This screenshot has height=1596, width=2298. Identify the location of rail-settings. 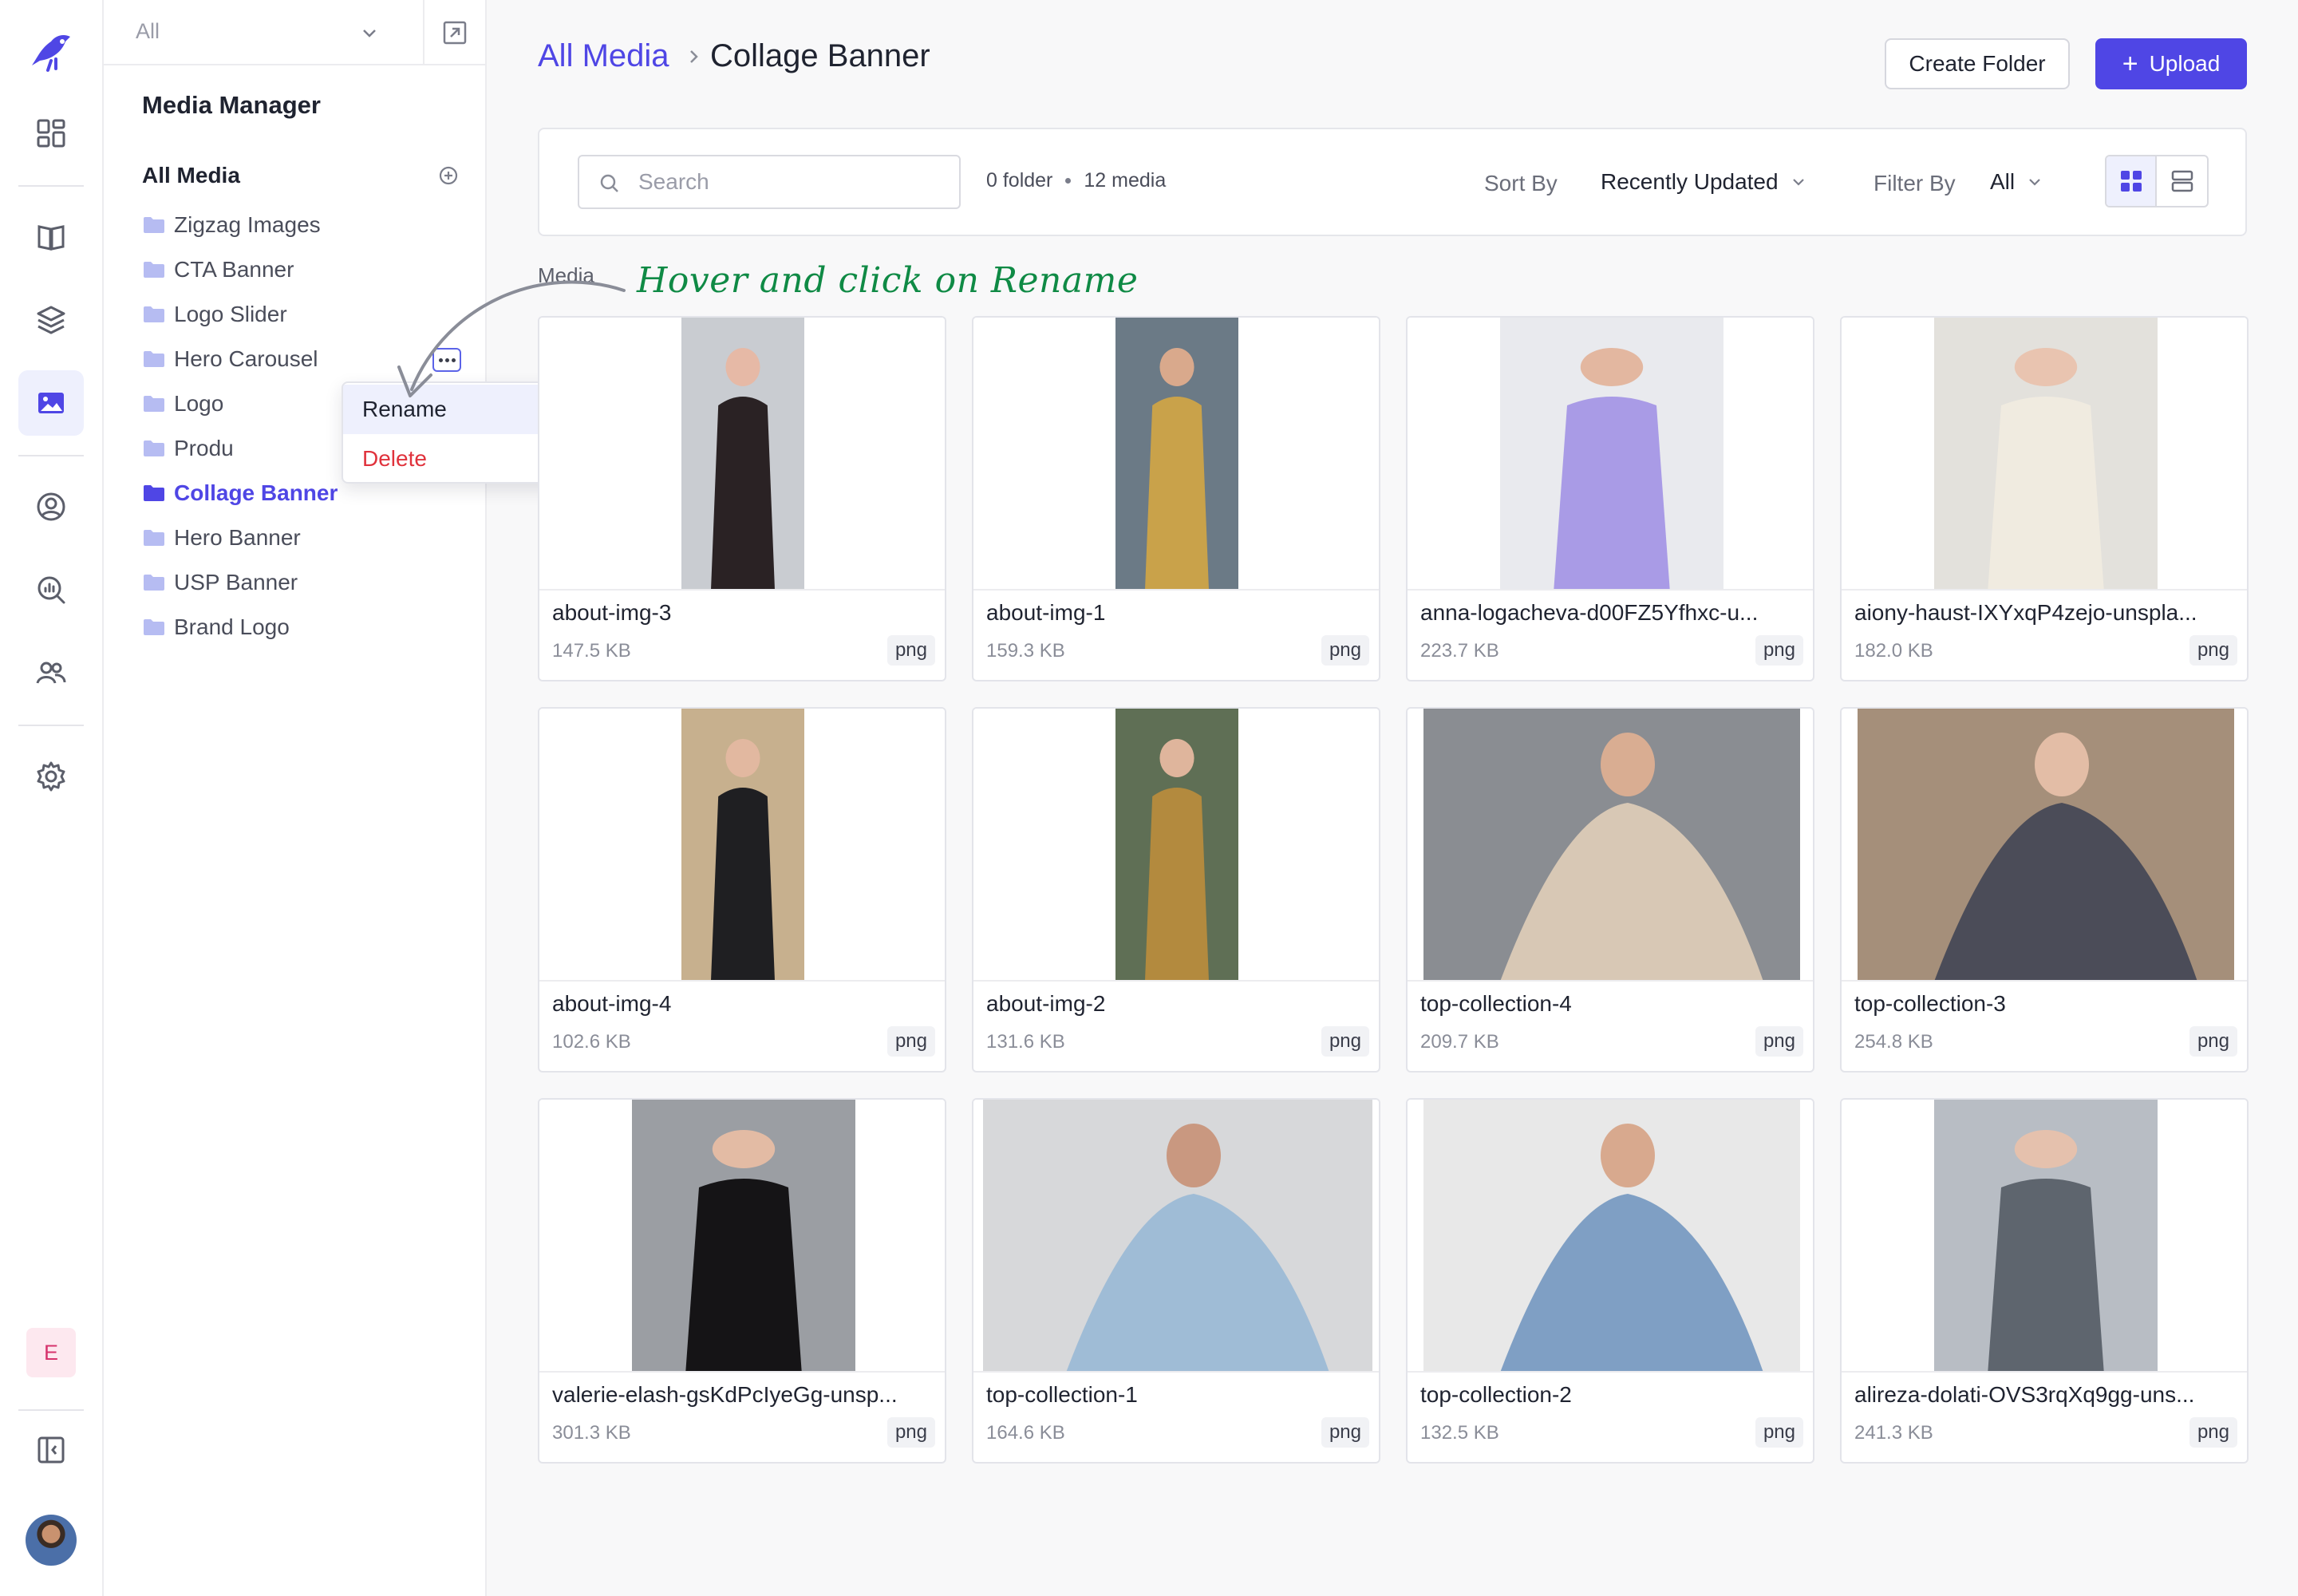
(51, 776).